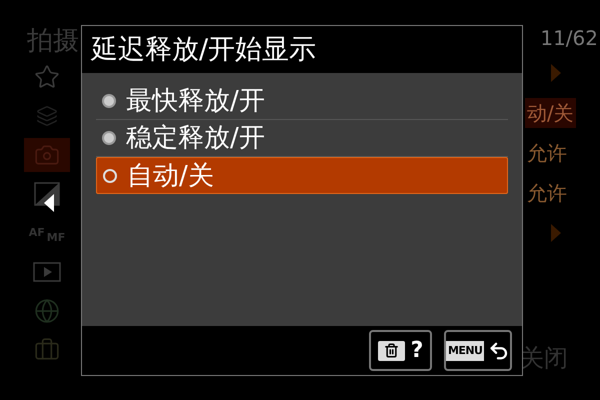 The image size is (600, 400). What do you see at coordinates (499, 351) in the screenshot?
I see `return-icon` at bounding box center [499, 351].